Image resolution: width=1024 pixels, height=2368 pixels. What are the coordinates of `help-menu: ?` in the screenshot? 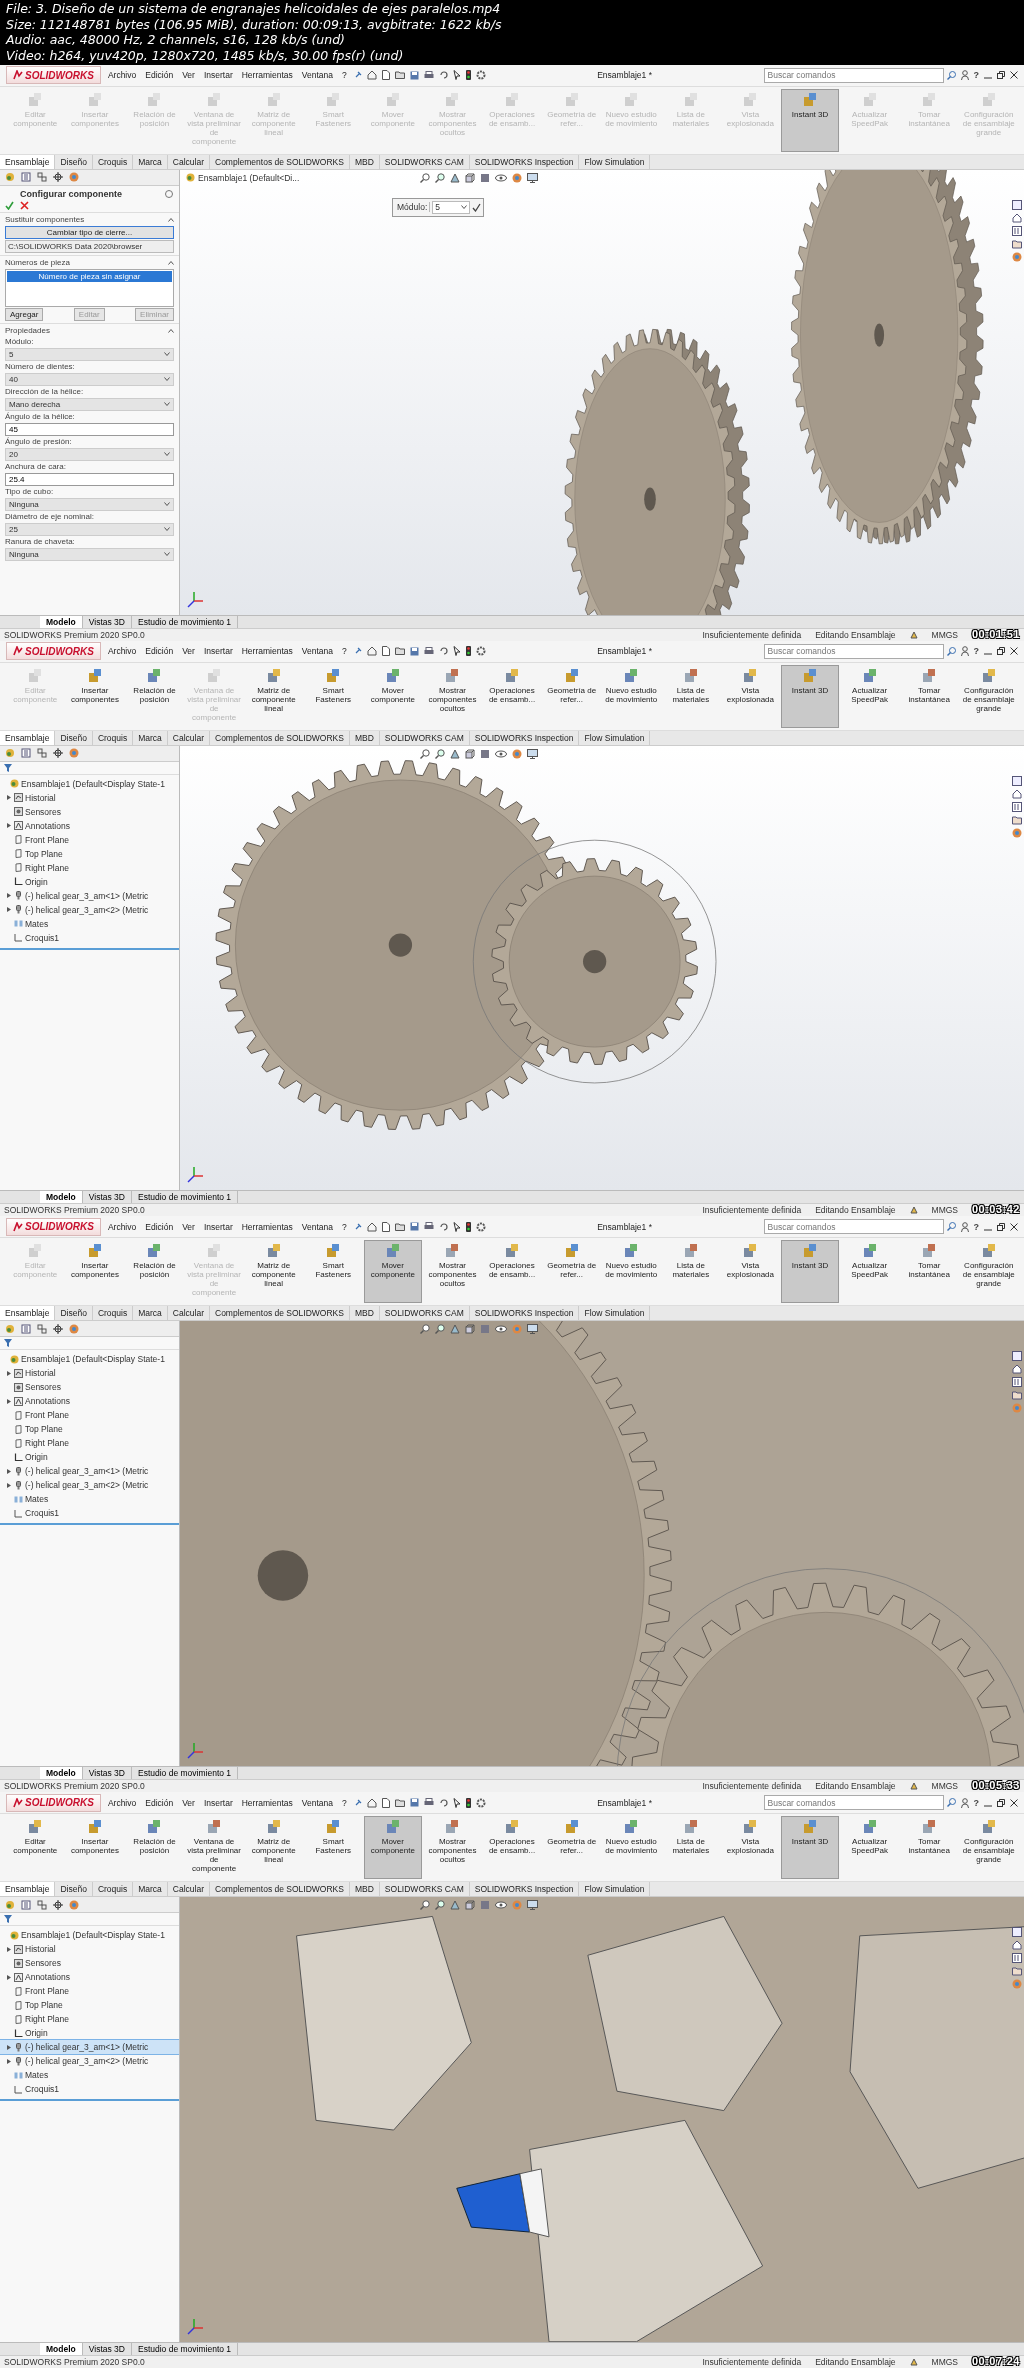 It's located at (976, 1802).